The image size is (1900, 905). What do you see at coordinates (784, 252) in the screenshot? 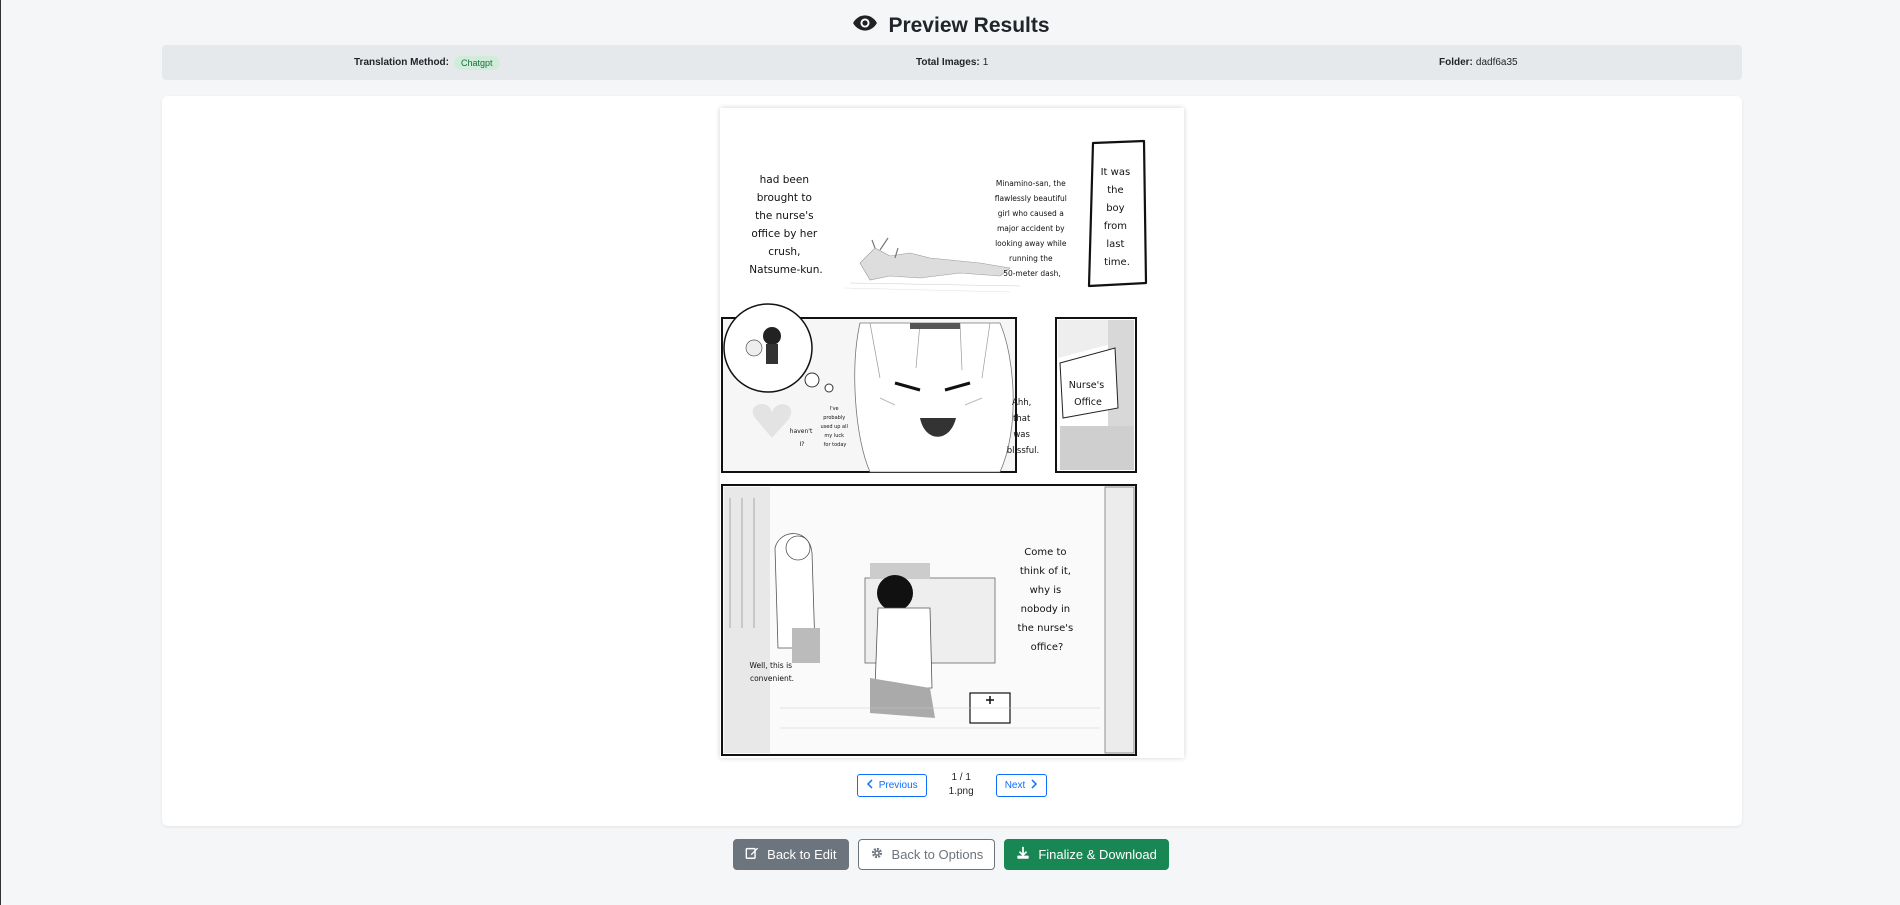
I see `p1-left-line: crush,` at bounding box center [784, 252].